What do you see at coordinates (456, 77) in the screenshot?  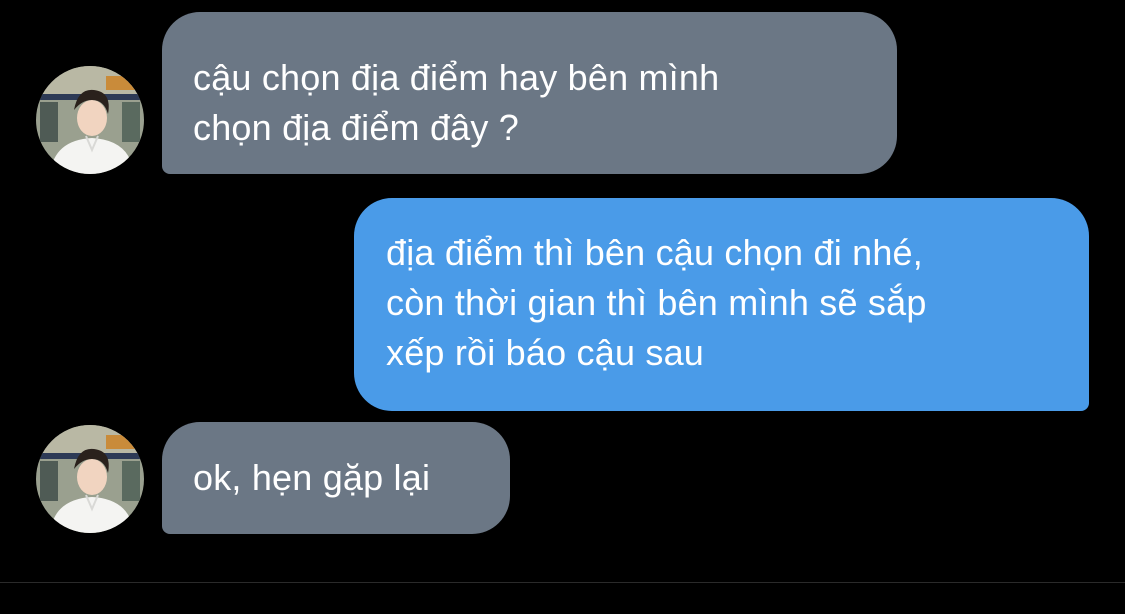 I see `message-text-line: cậu chọn địa điểm hay bên mình` at bounding box center [456, 77].